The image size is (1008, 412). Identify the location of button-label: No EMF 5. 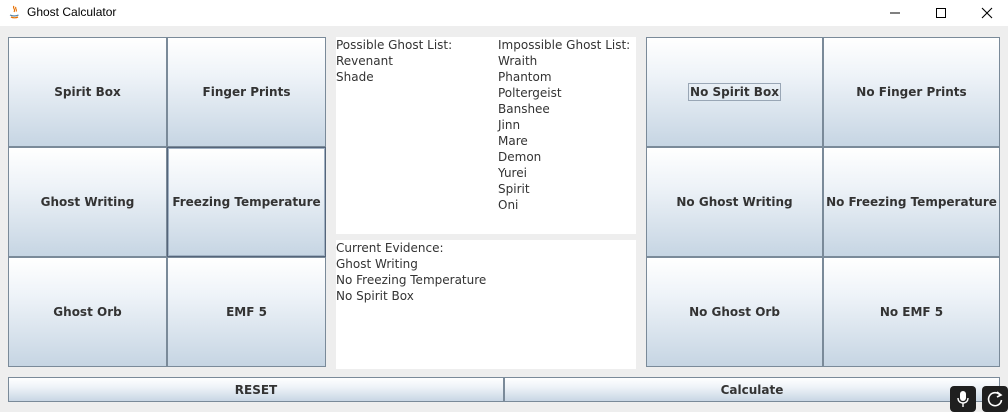
(911, 312).